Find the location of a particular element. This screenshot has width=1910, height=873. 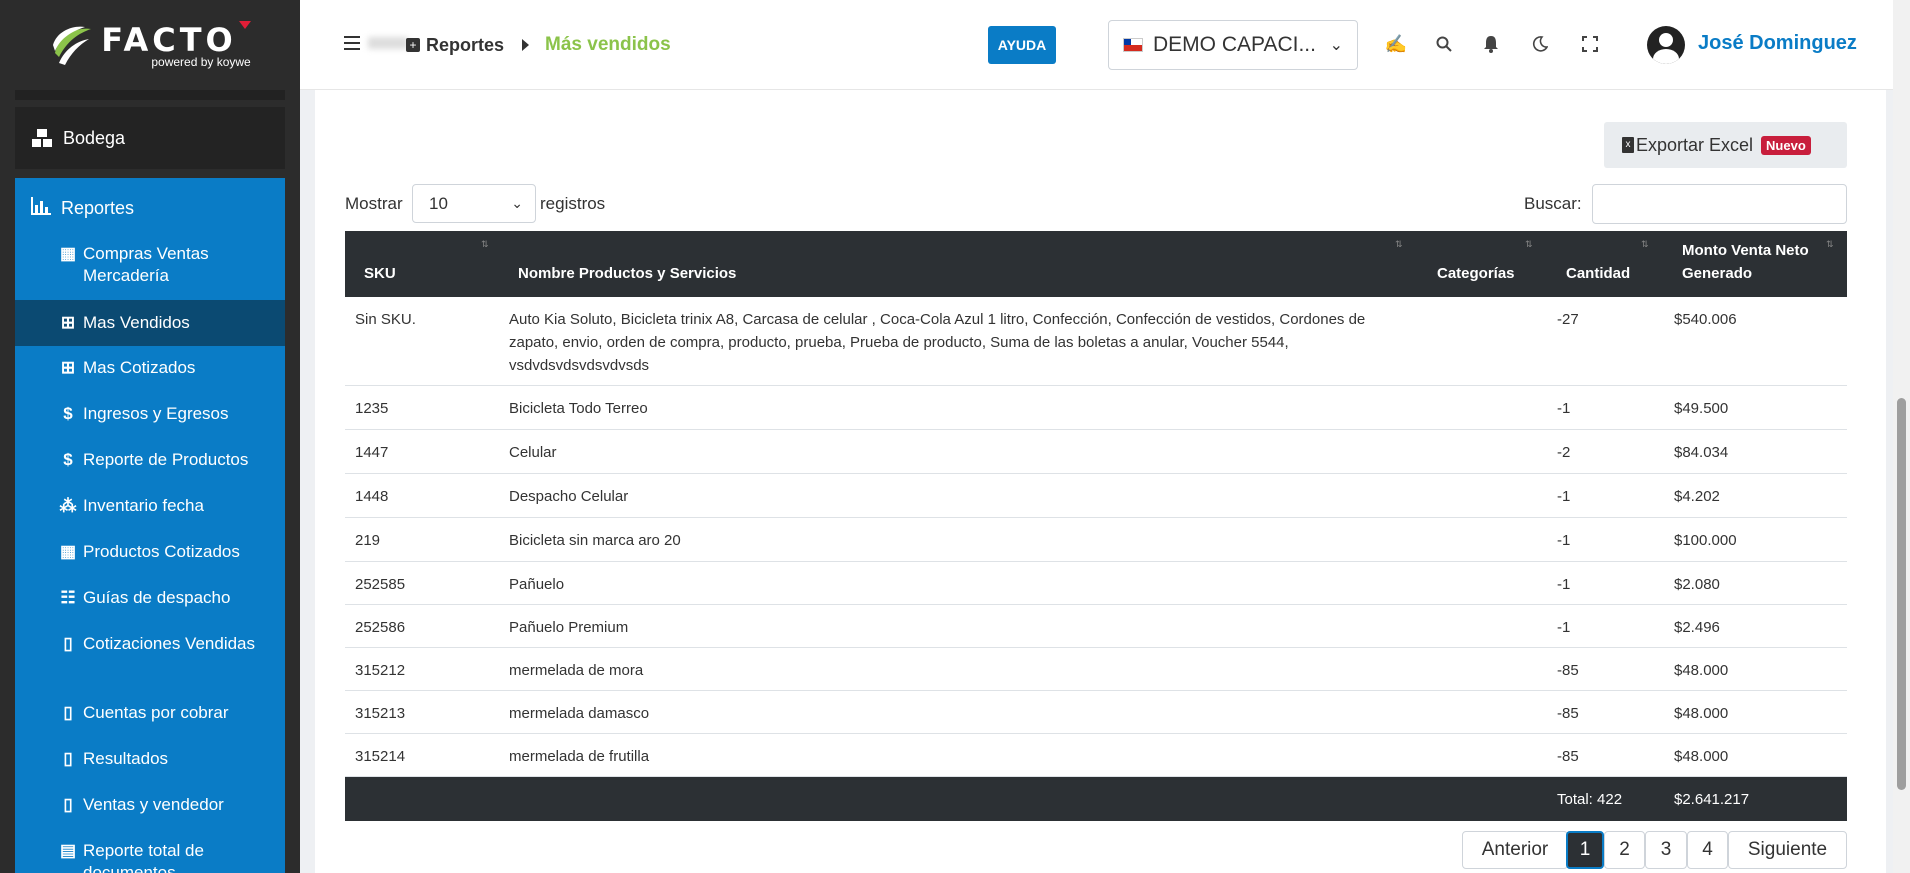

scrollbar-thumb is located at coordinates (1901, 594).